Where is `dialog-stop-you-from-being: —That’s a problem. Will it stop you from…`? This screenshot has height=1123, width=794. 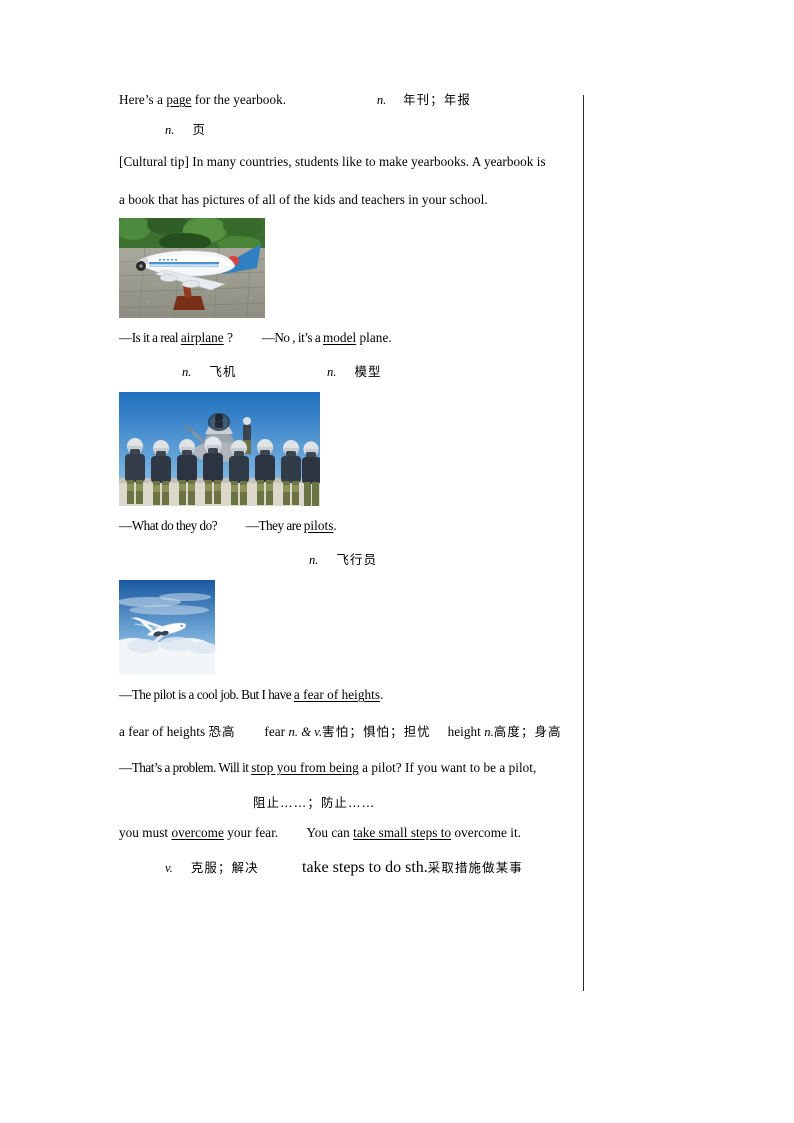 dialog-stop-you-from-being: —That’s a problem. Will it stop you from… is located at coordinates (349, 768).